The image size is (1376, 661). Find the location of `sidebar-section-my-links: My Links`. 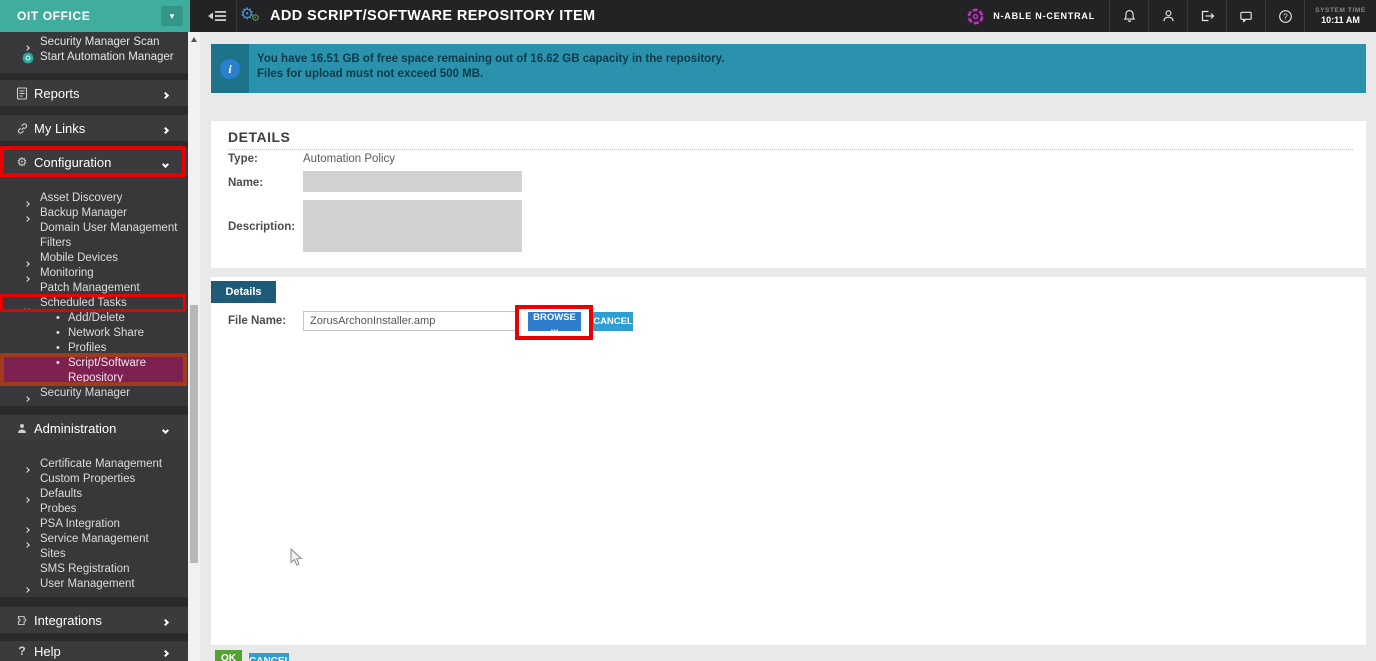

sidebar-section-my-links: My Links is located at coordinates (94, 128).